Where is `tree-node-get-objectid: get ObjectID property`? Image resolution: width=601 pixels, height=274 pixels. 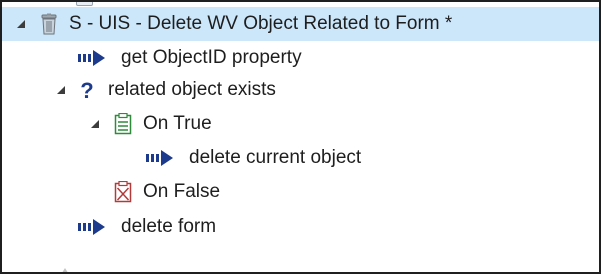
tree-node-get-objectid: get ObjectID property is located at coordinates (300, 58).